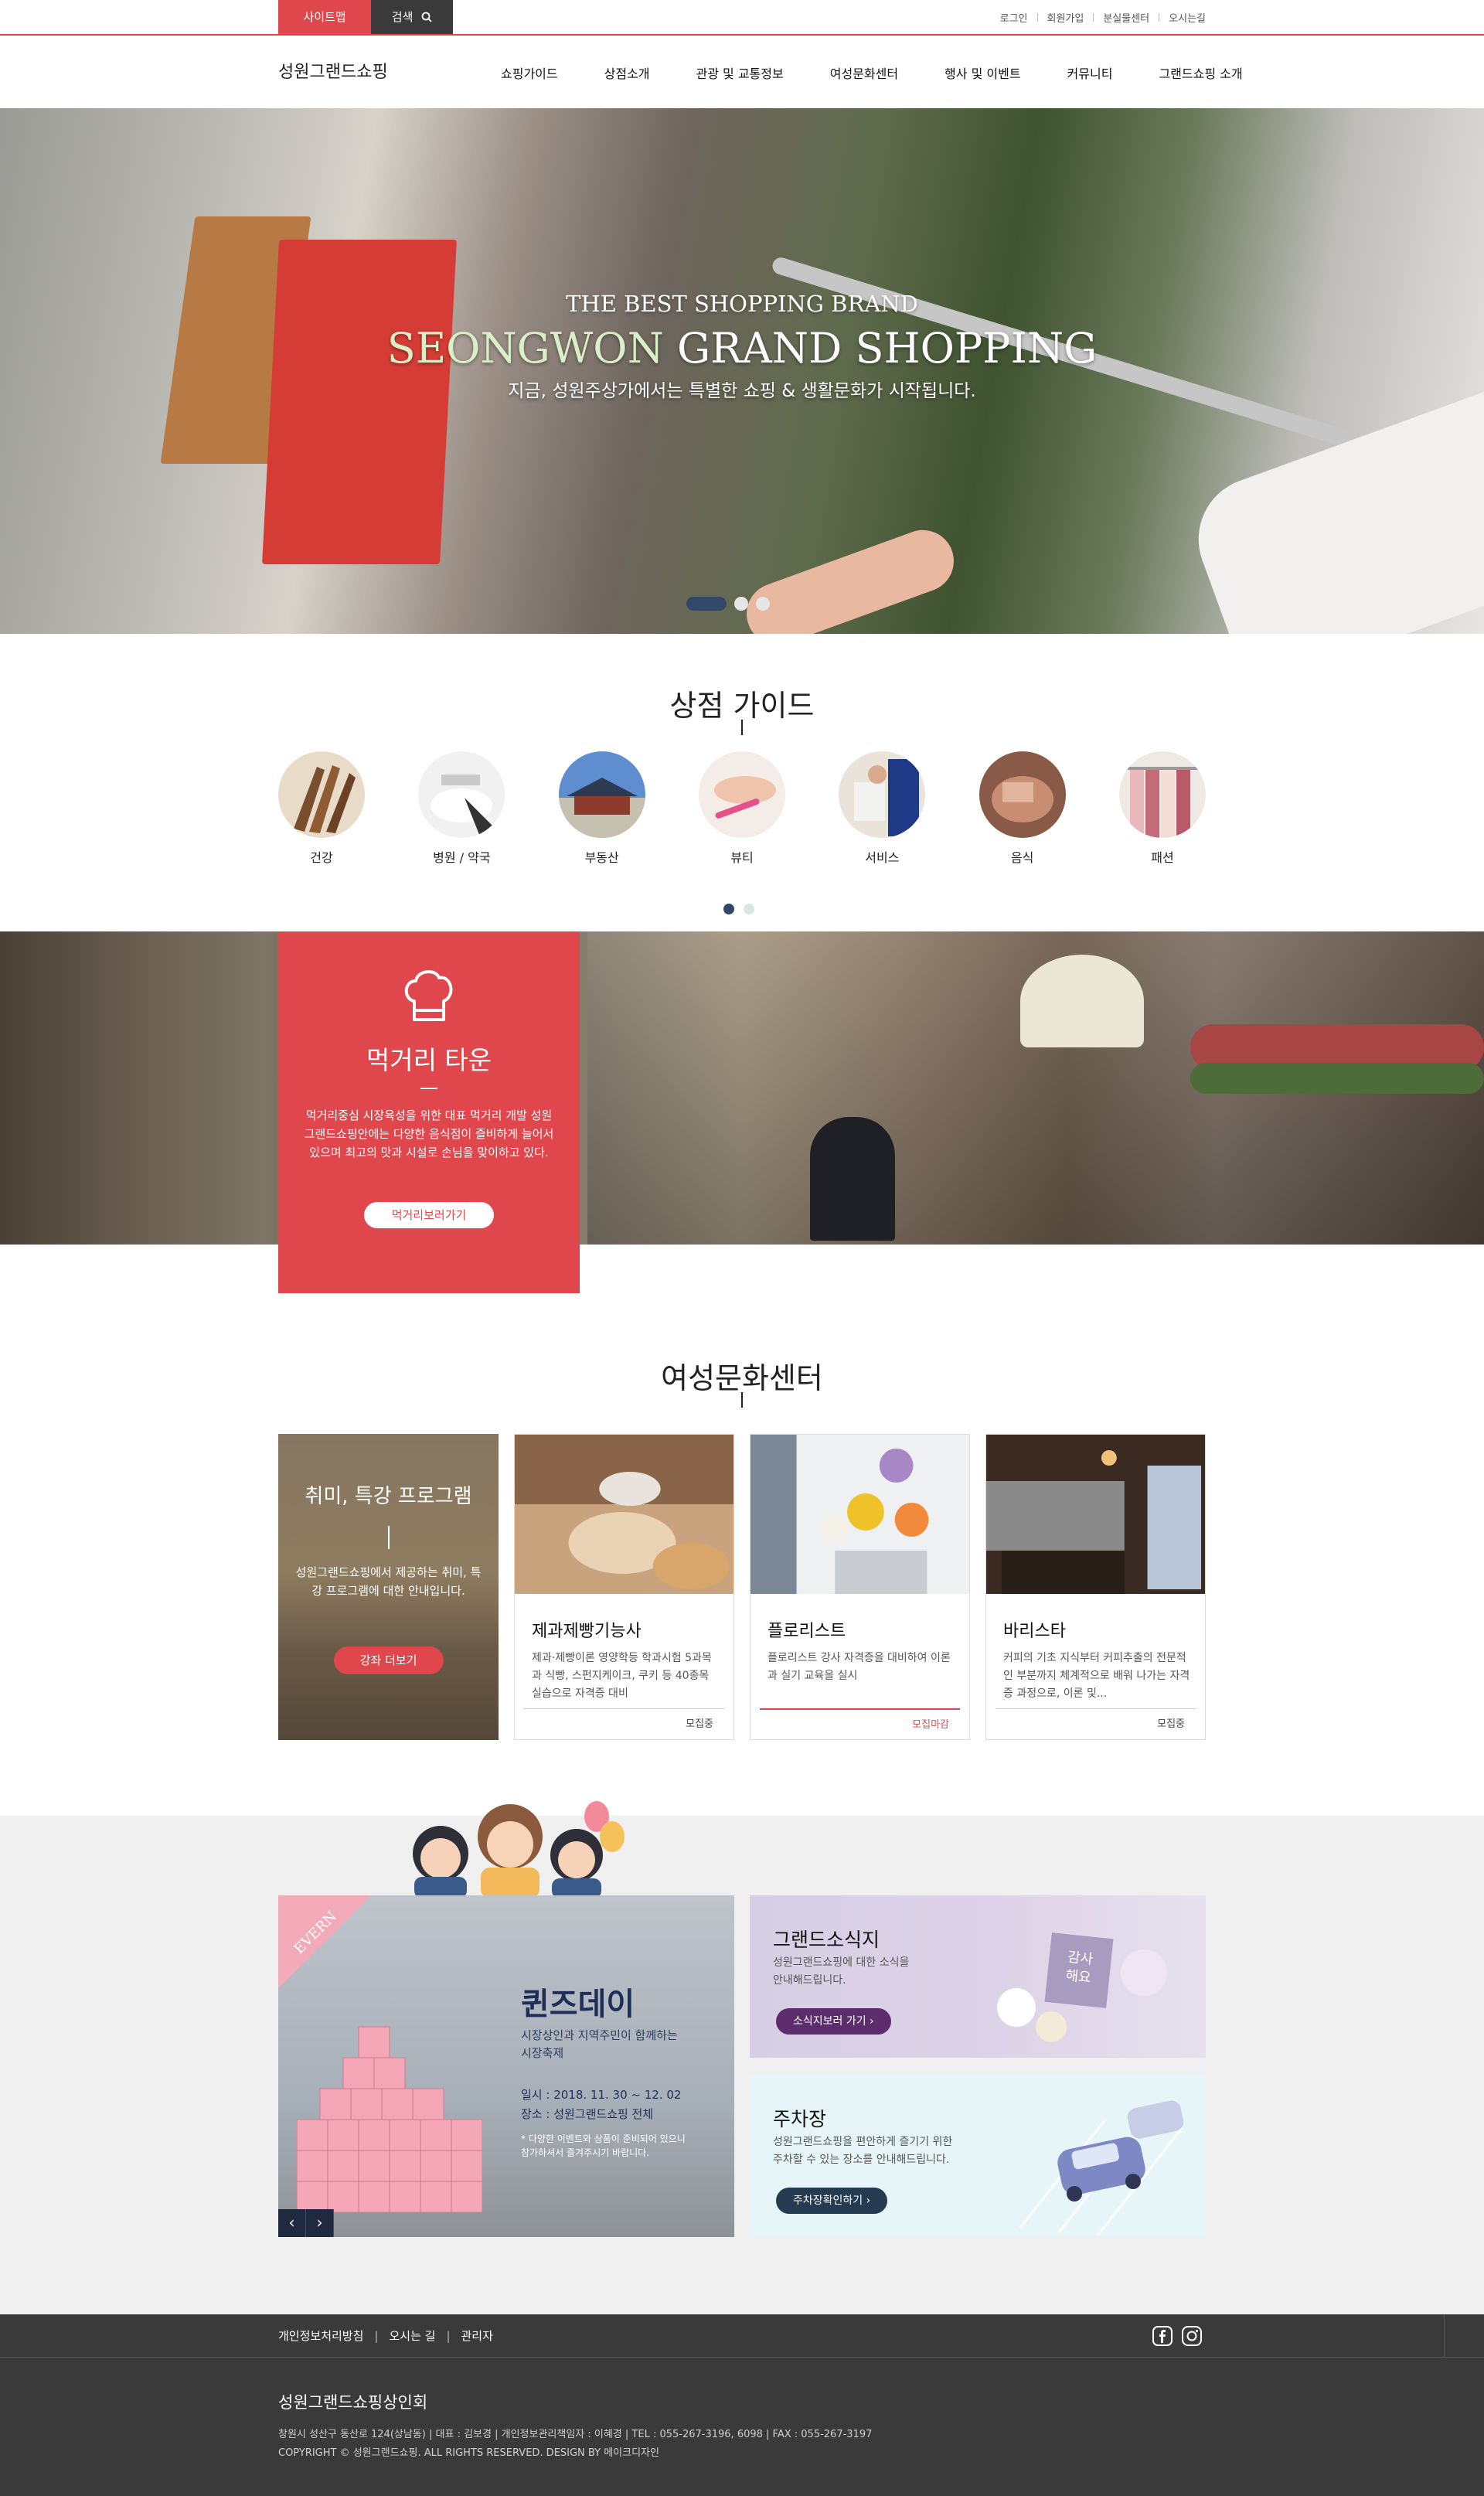 This screenshot has width=1484, height=2496. Describe the element at coordinates (749, 909) in the screenshot. I see `guide-dot` at that location.